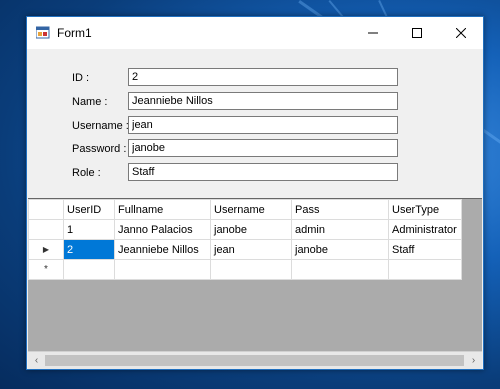 The width and height of the screenshot is (500, 389). I want to click on username-field, so click(263, 125).